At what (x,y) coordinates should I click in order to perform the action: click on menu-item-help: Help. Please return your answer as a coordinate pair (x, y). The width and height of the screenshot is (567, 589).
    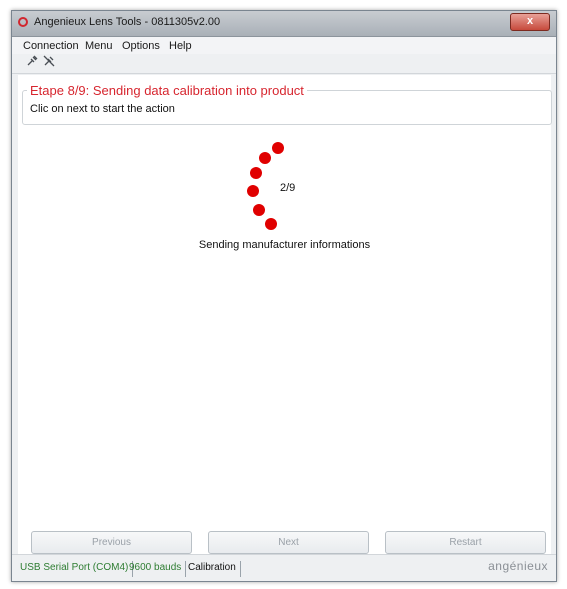
    Looking at the image, I should click on (180, 46).